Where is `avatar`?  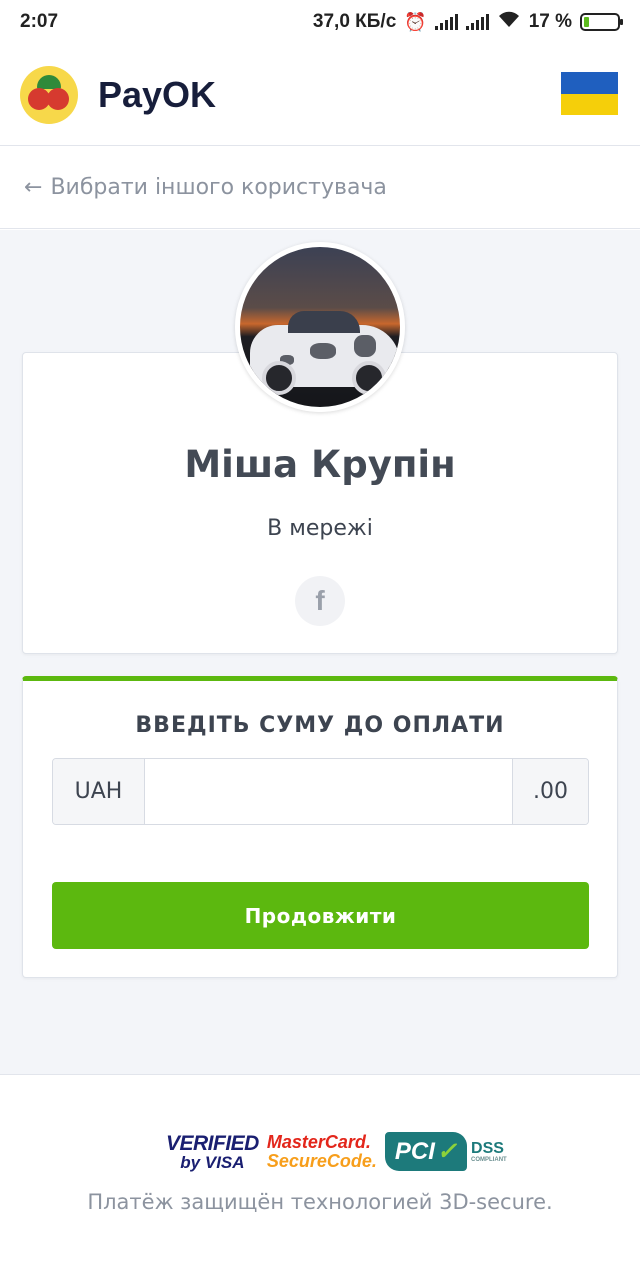 avatar is located at coordinates (320, 327).